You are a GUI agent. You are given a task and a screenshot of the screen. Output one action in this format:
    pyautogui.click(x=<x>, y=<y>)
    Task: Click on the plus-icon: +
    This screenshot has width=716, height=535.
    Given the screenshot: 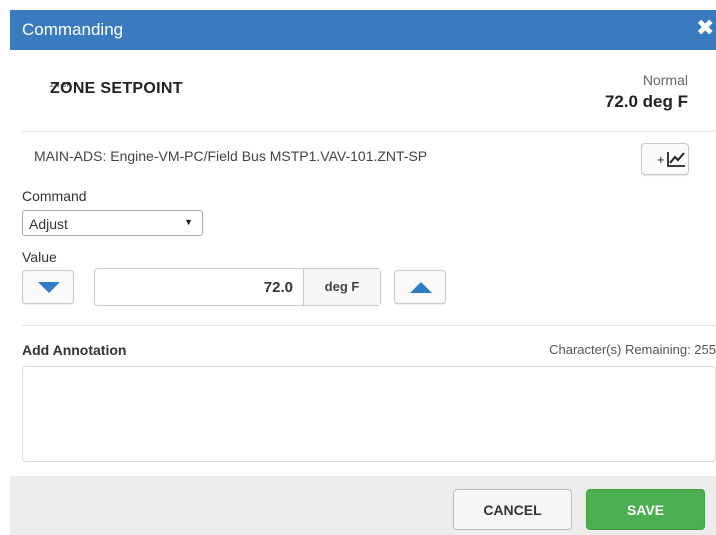 What is the action you would take?
    pyautogui.click(x=661, y=159)
    